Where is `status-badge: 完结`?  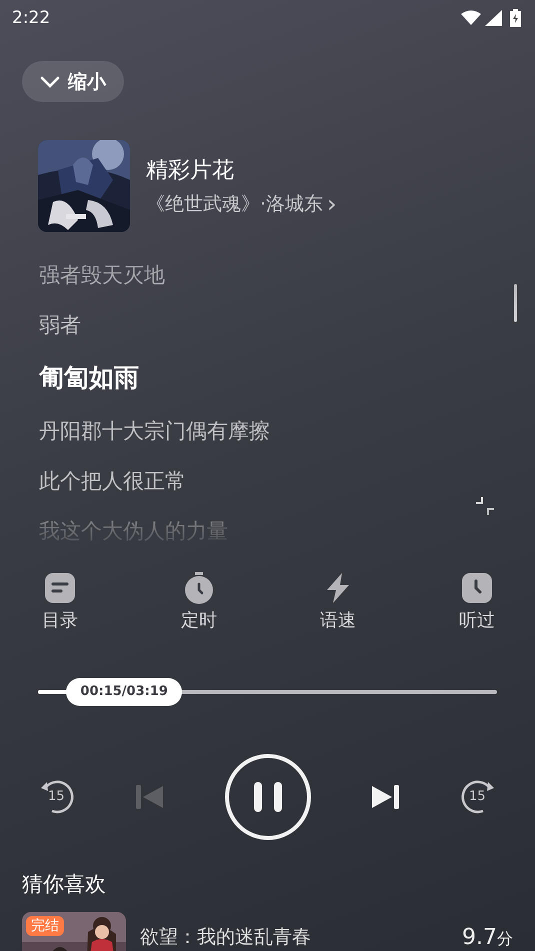
status-badge: 完结 is located at coordinates (45, 926).